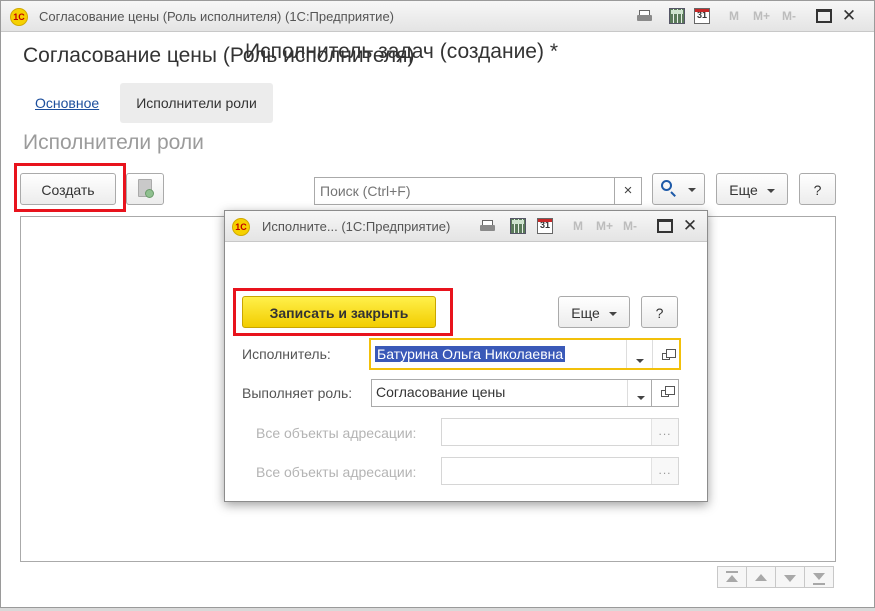 Image resolution: width=875 pixels, height=611 pixels. I want to click on performer-label: Исполнитель:, so click(286, 354).